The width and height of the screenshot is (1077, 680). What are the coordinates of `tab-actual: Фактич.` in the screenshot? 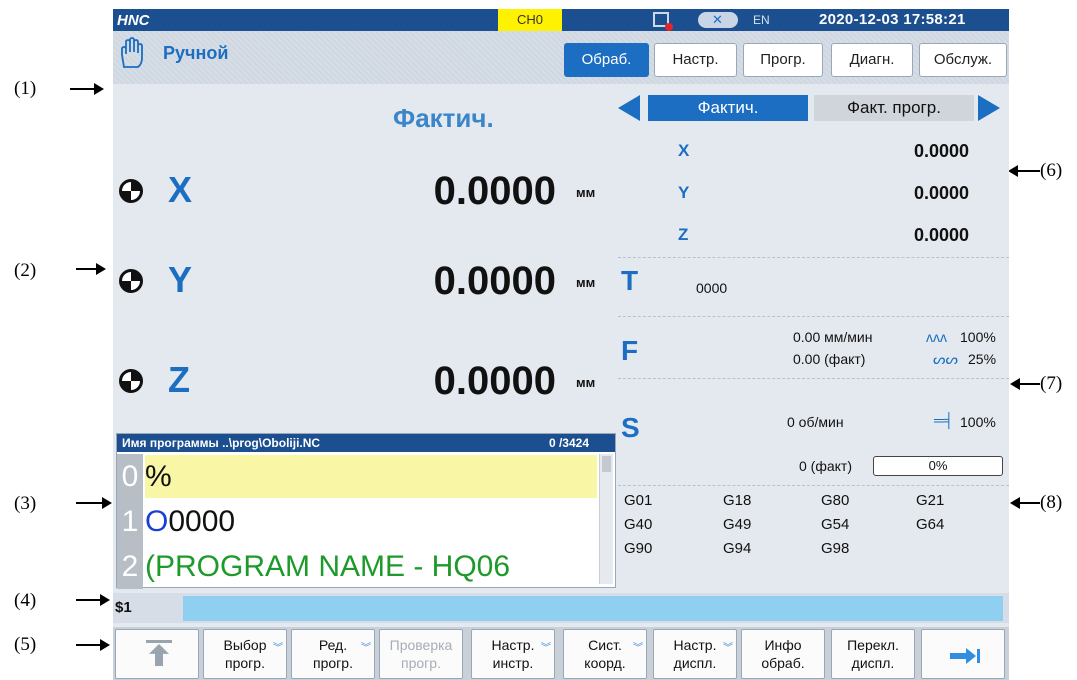 It's located at (728, 108).